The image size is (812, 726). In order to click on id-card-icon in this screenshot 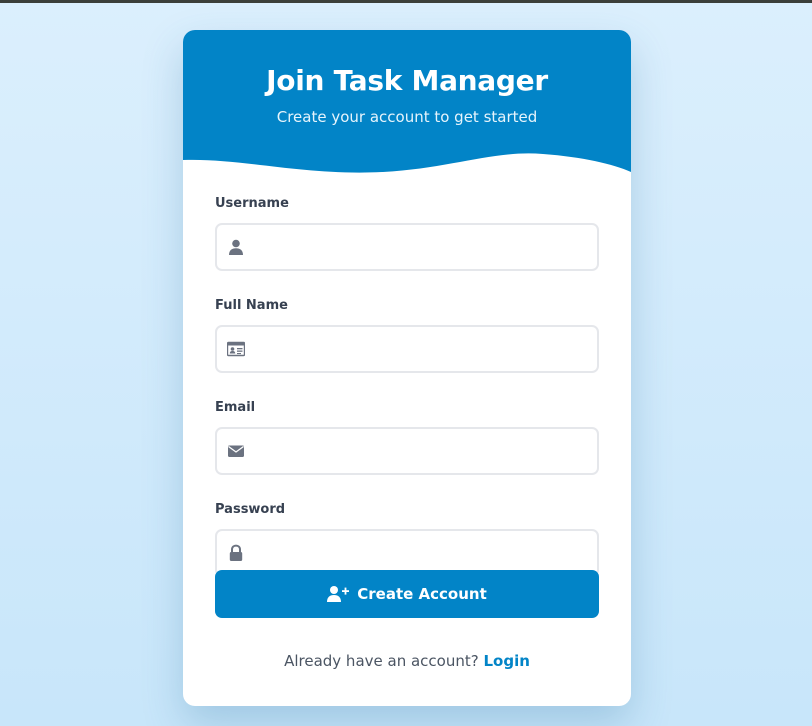, I will do `click(236, 349)`.